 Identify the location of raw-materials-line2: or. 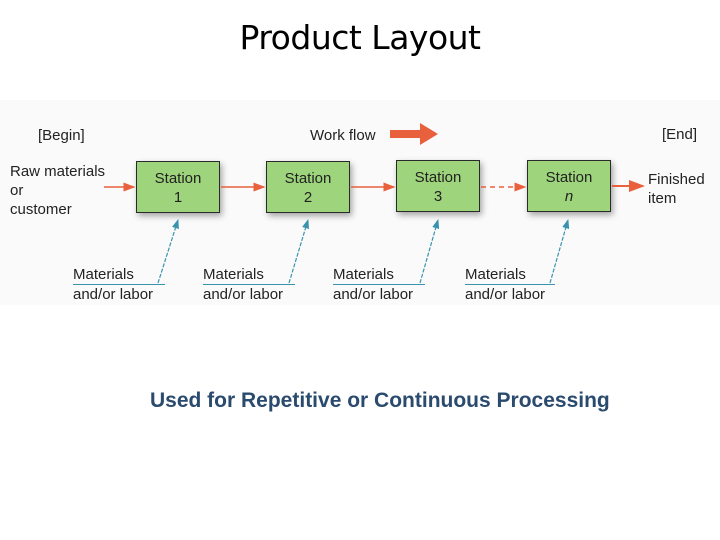
(17, 190).